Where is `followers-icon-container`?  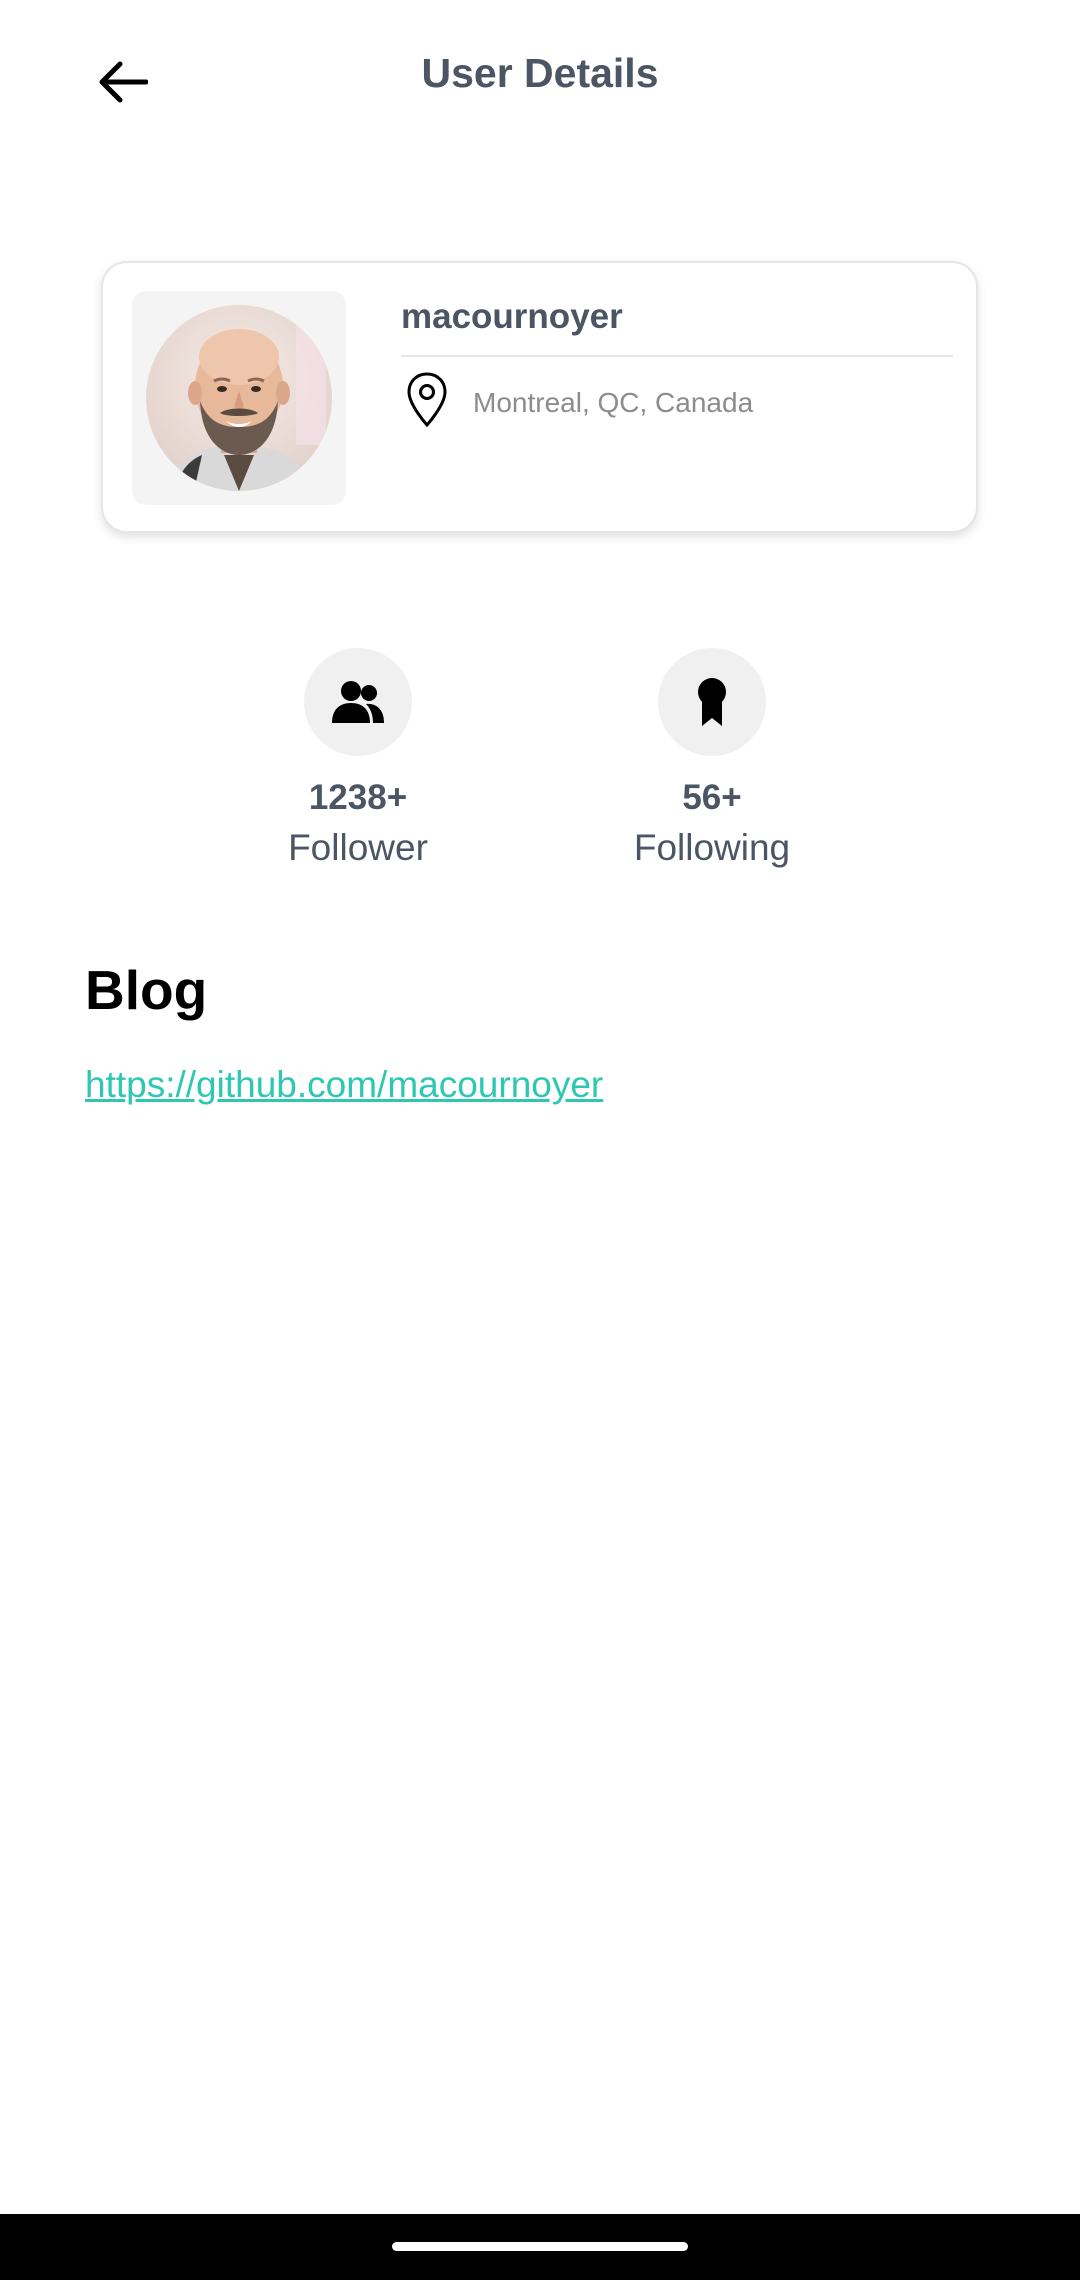
followers-icon-container is located at coordinates (358, 702).